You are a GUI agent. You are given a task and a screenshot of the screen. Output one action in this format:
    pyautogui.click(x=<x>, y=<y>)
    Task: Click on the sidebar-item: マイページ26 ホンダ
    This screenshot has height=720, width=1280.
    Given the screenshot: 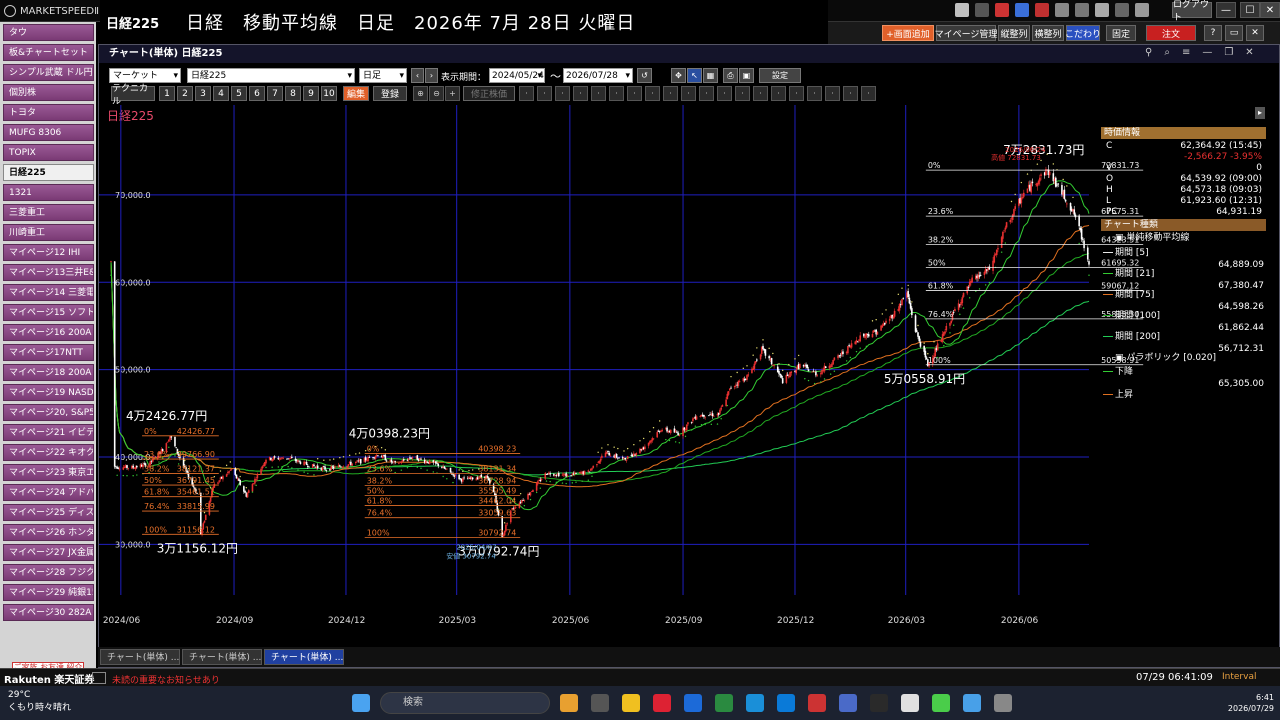 What is the action you would take?
    pyautogui.click(x=48, y=532)
    